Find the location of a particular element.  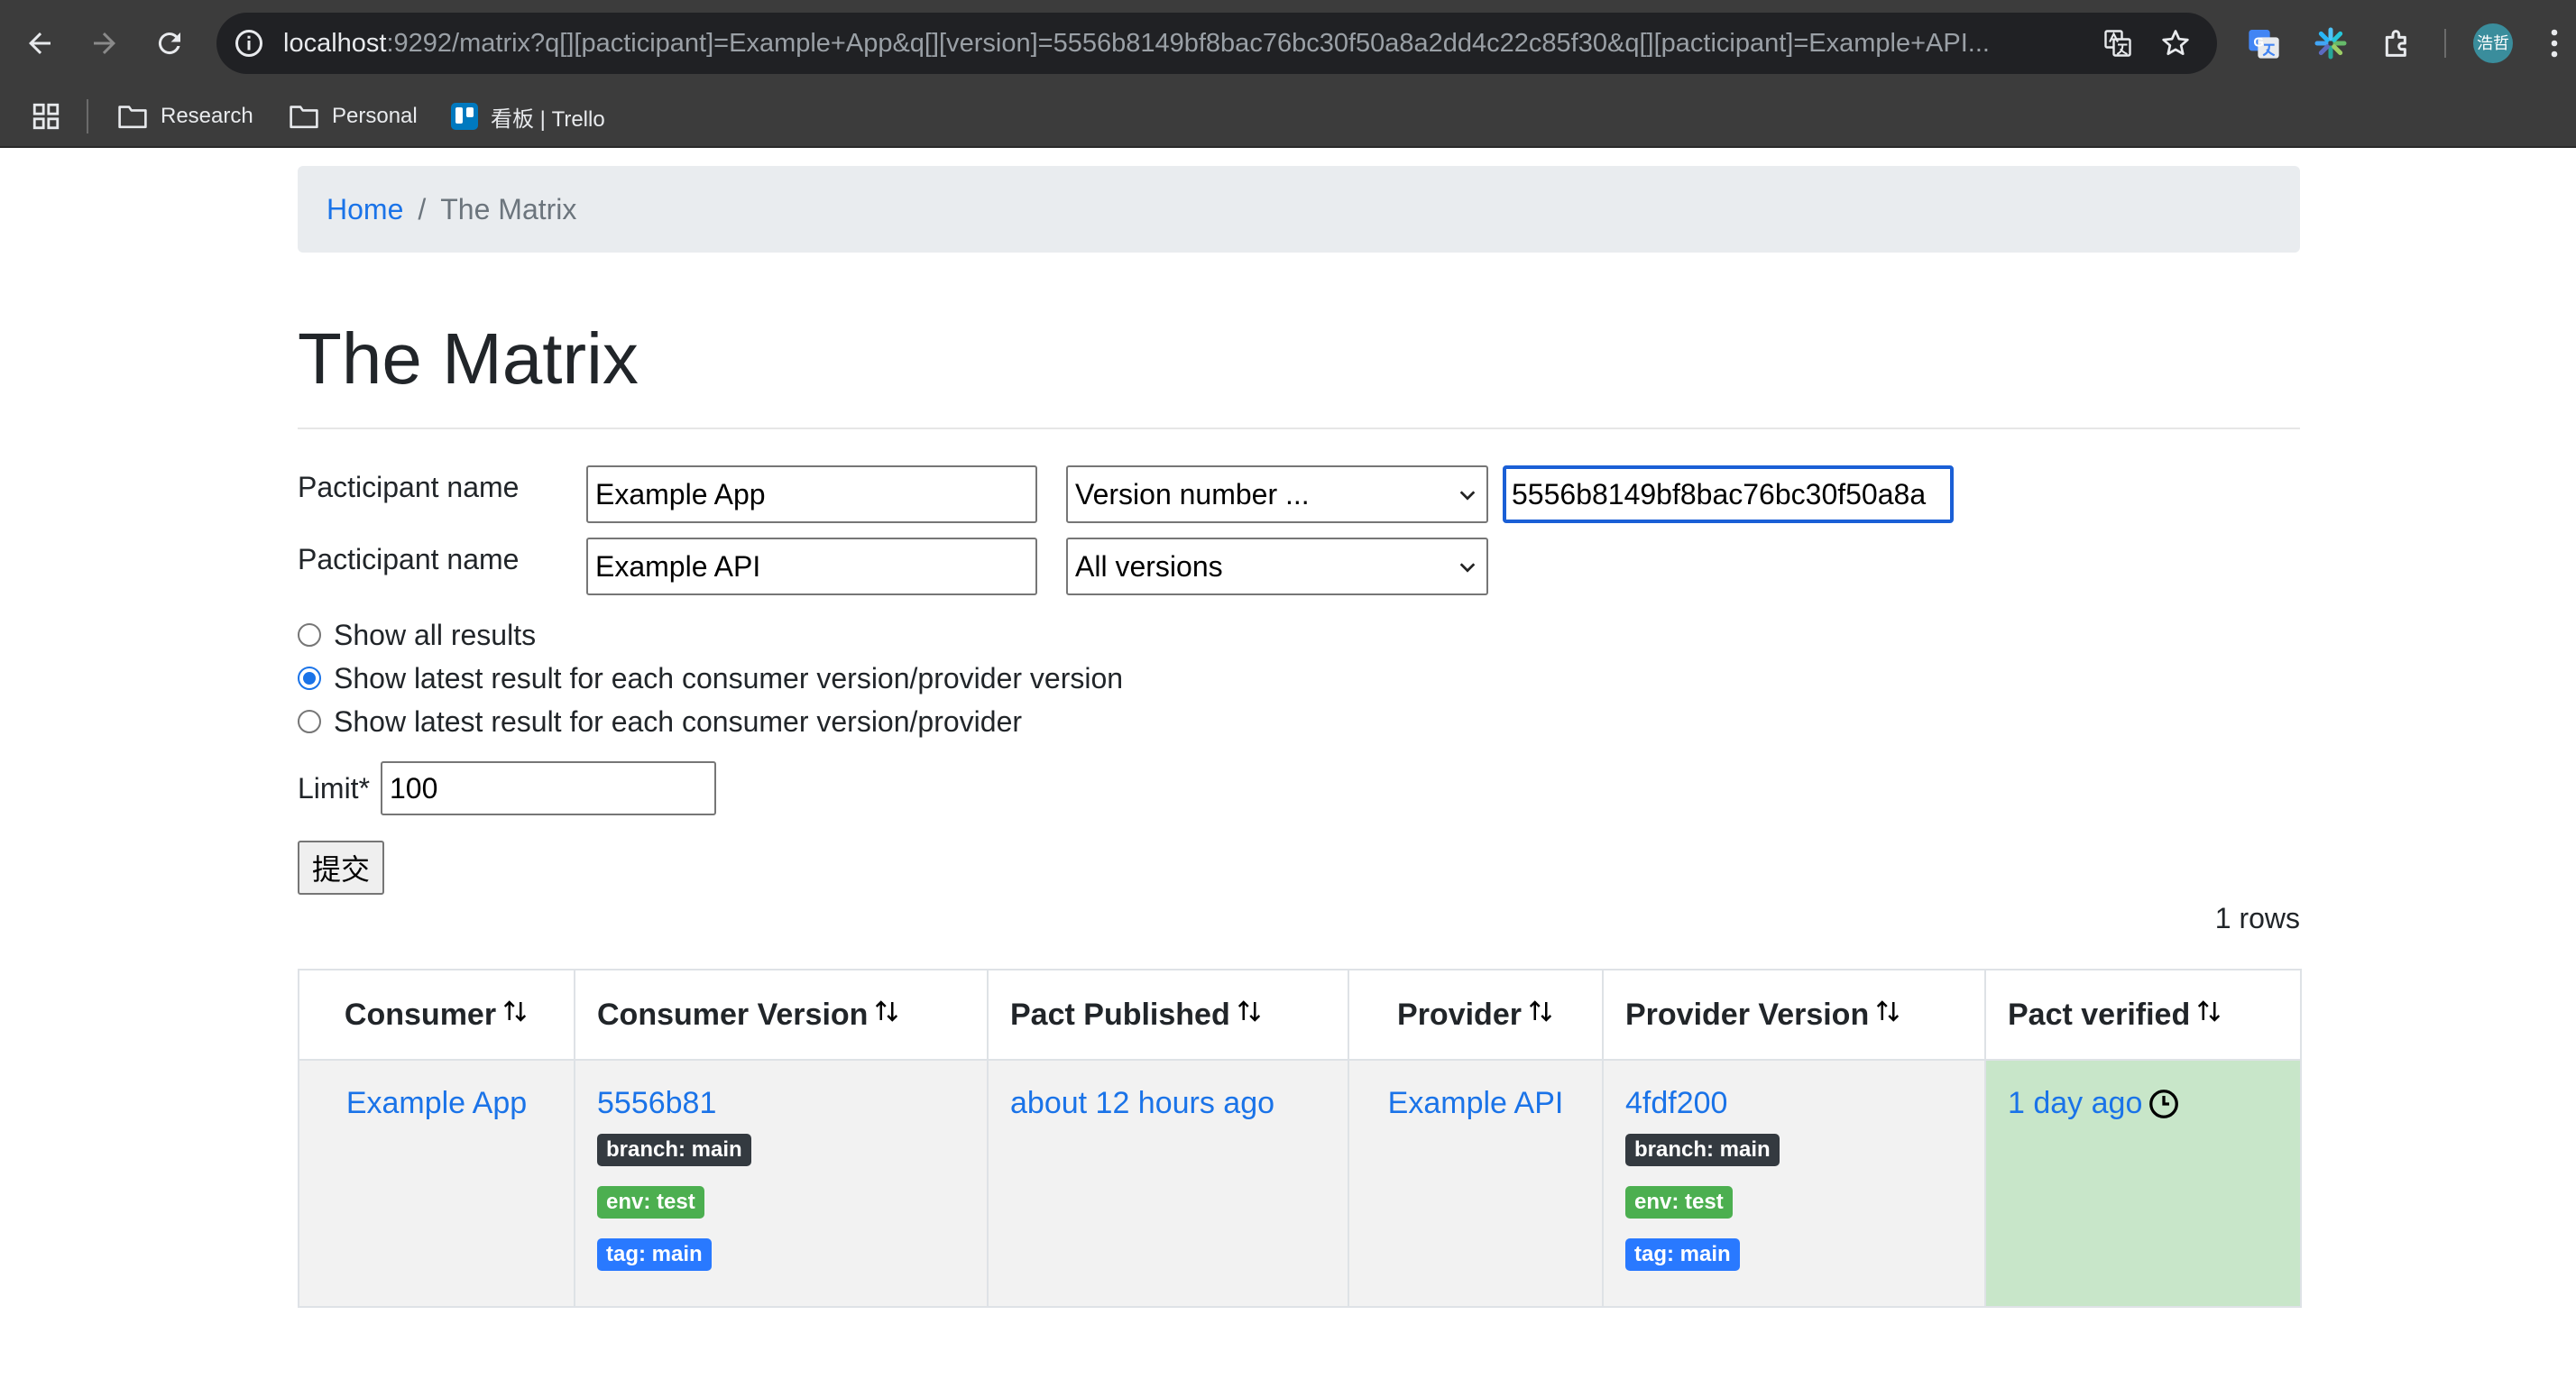

provider-version-link: 4fdf200 is located at coordinates (1676, 1103).